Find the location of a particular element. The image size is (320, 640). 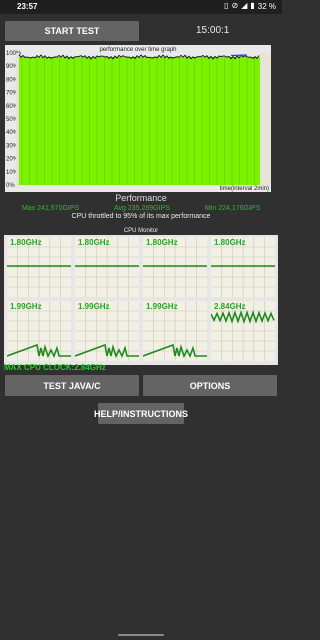

performance-min: Min 224,176GIPS is located at coordinates (233, 208).